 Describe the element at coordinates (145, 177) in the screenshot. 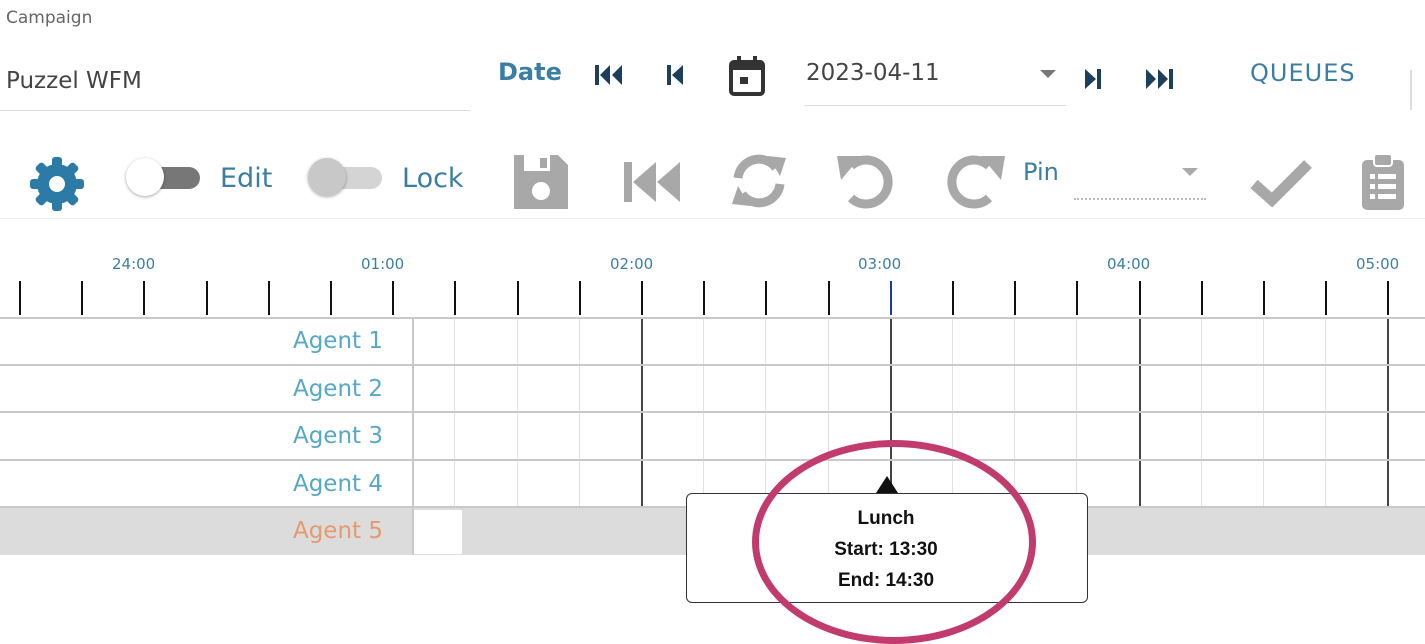

I see `edit-toggle-thumb` at that location.